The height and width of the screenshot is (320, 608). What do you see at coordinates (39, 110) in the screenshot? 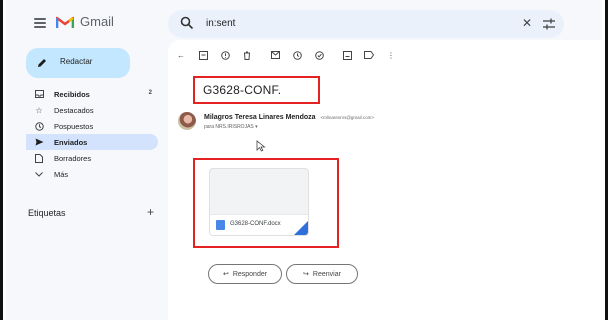
I see `star-icon: ☆` at bounding box center [39, 110].